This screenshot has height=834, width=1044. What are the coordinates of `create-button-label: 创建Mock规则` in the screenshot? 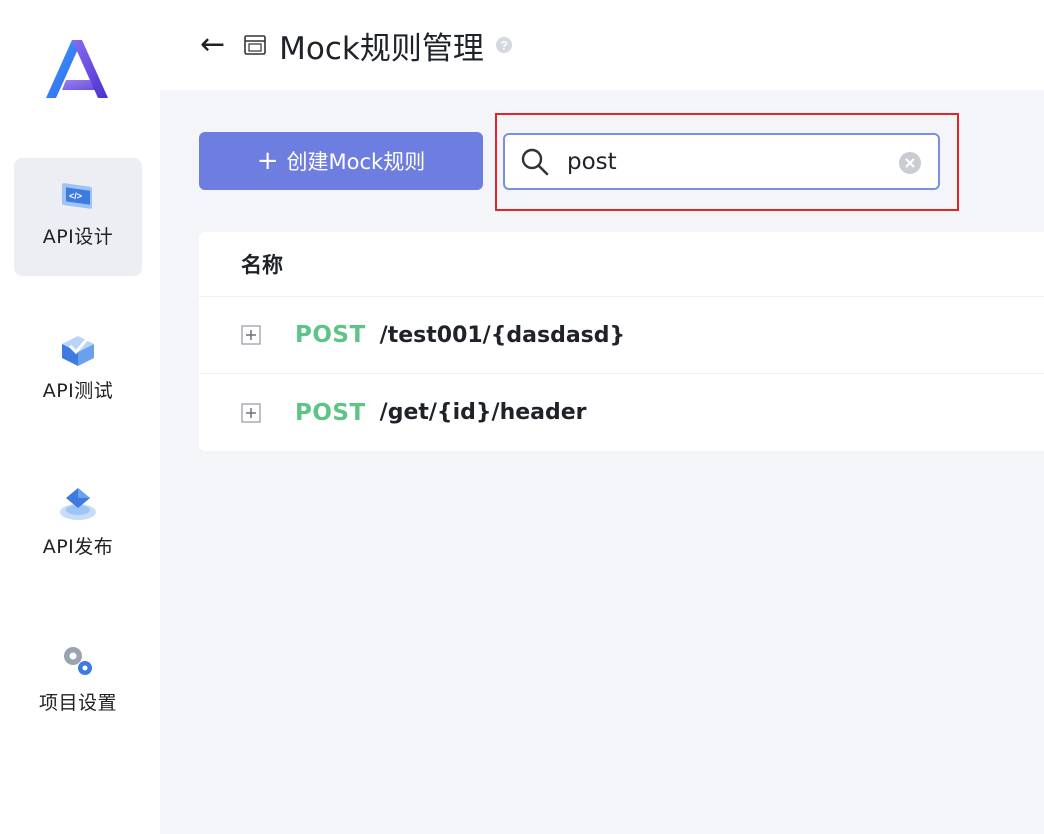 It's located at (356, 162).